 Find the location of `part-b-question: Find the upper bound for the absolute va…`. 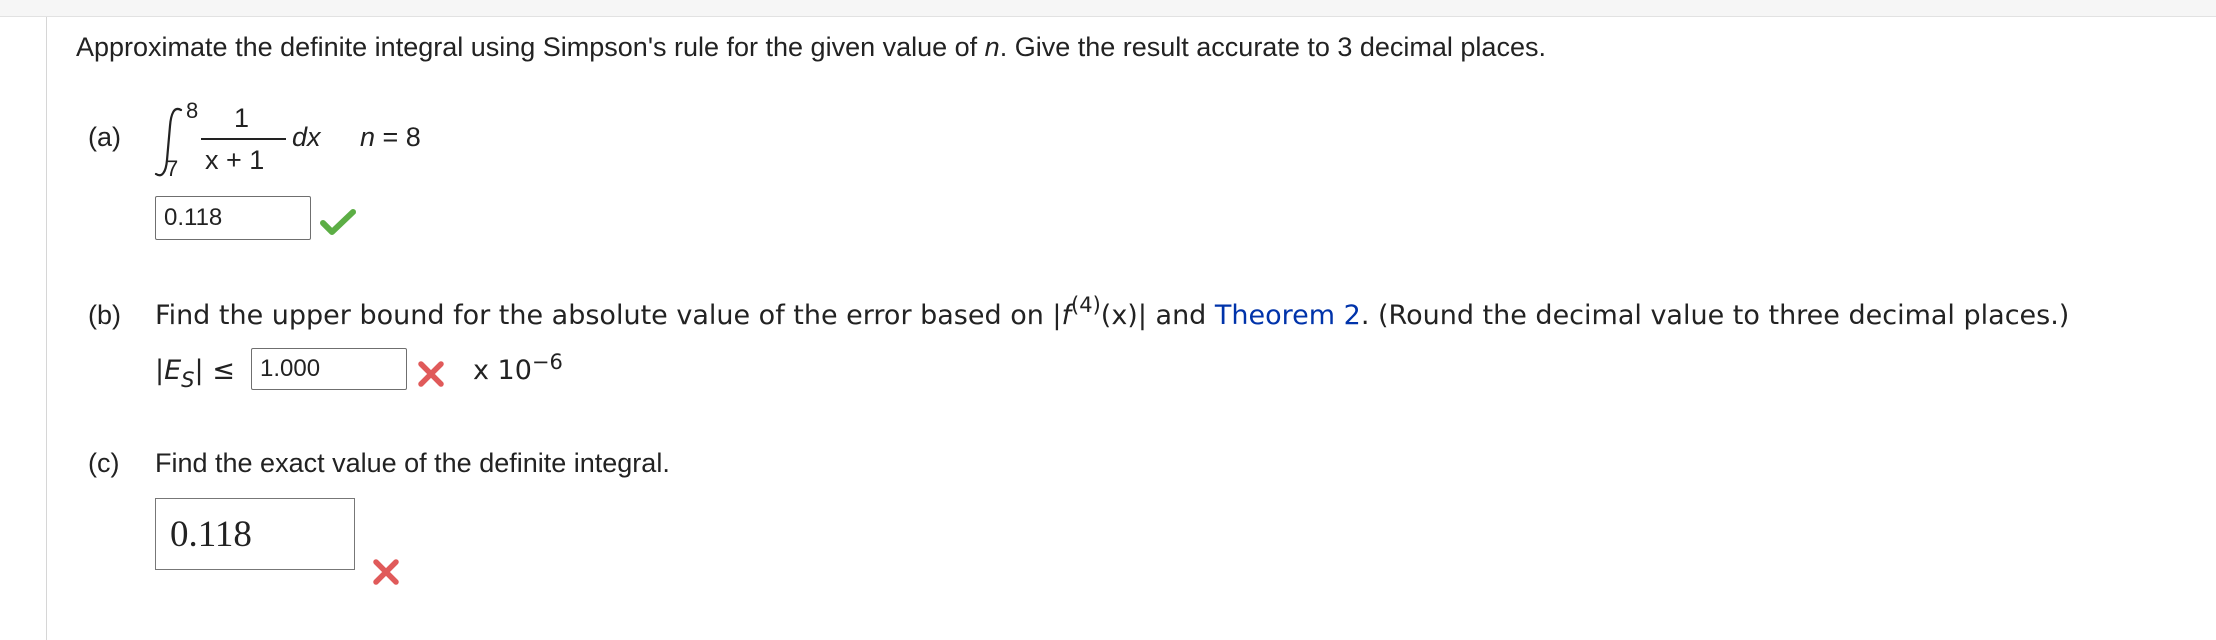

part-b-question: Find the upper bound for the absolute va… is located at coordinates (1112, 313).